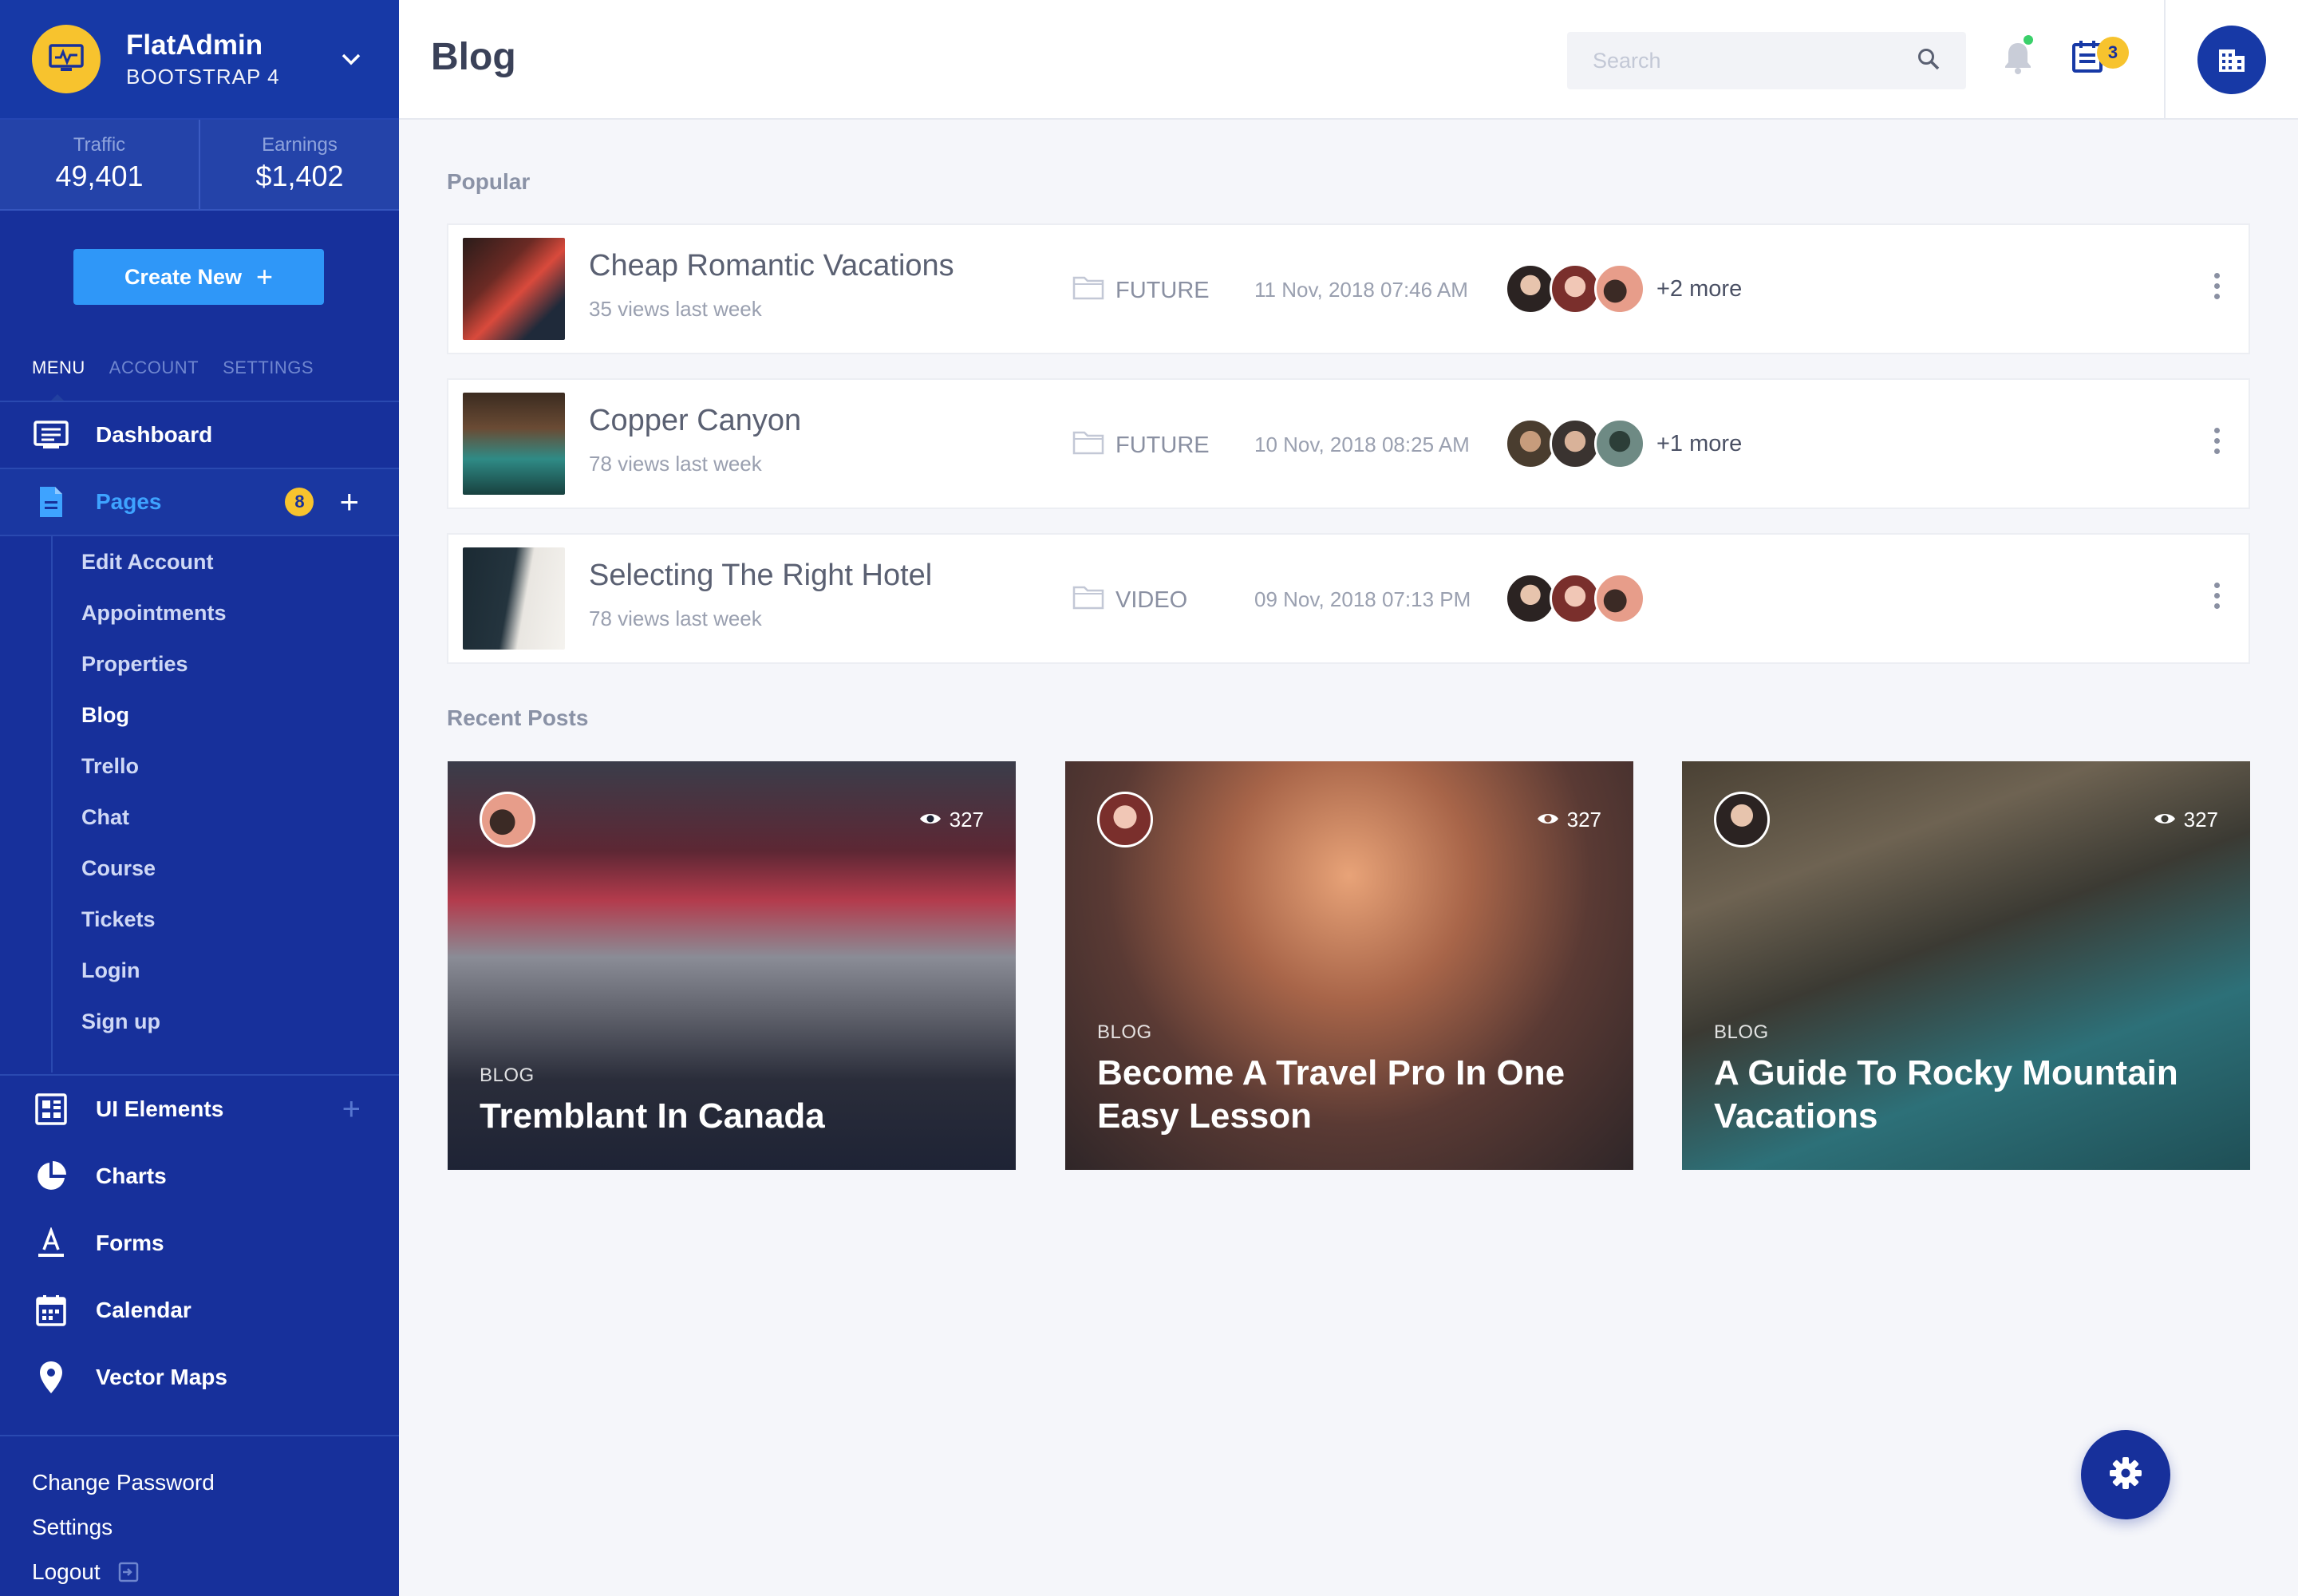 The image size is (2298, 1596). Describe the element at coordinates (59, 368) in the screenshot. I see `tab-menu: MENU` at that location.